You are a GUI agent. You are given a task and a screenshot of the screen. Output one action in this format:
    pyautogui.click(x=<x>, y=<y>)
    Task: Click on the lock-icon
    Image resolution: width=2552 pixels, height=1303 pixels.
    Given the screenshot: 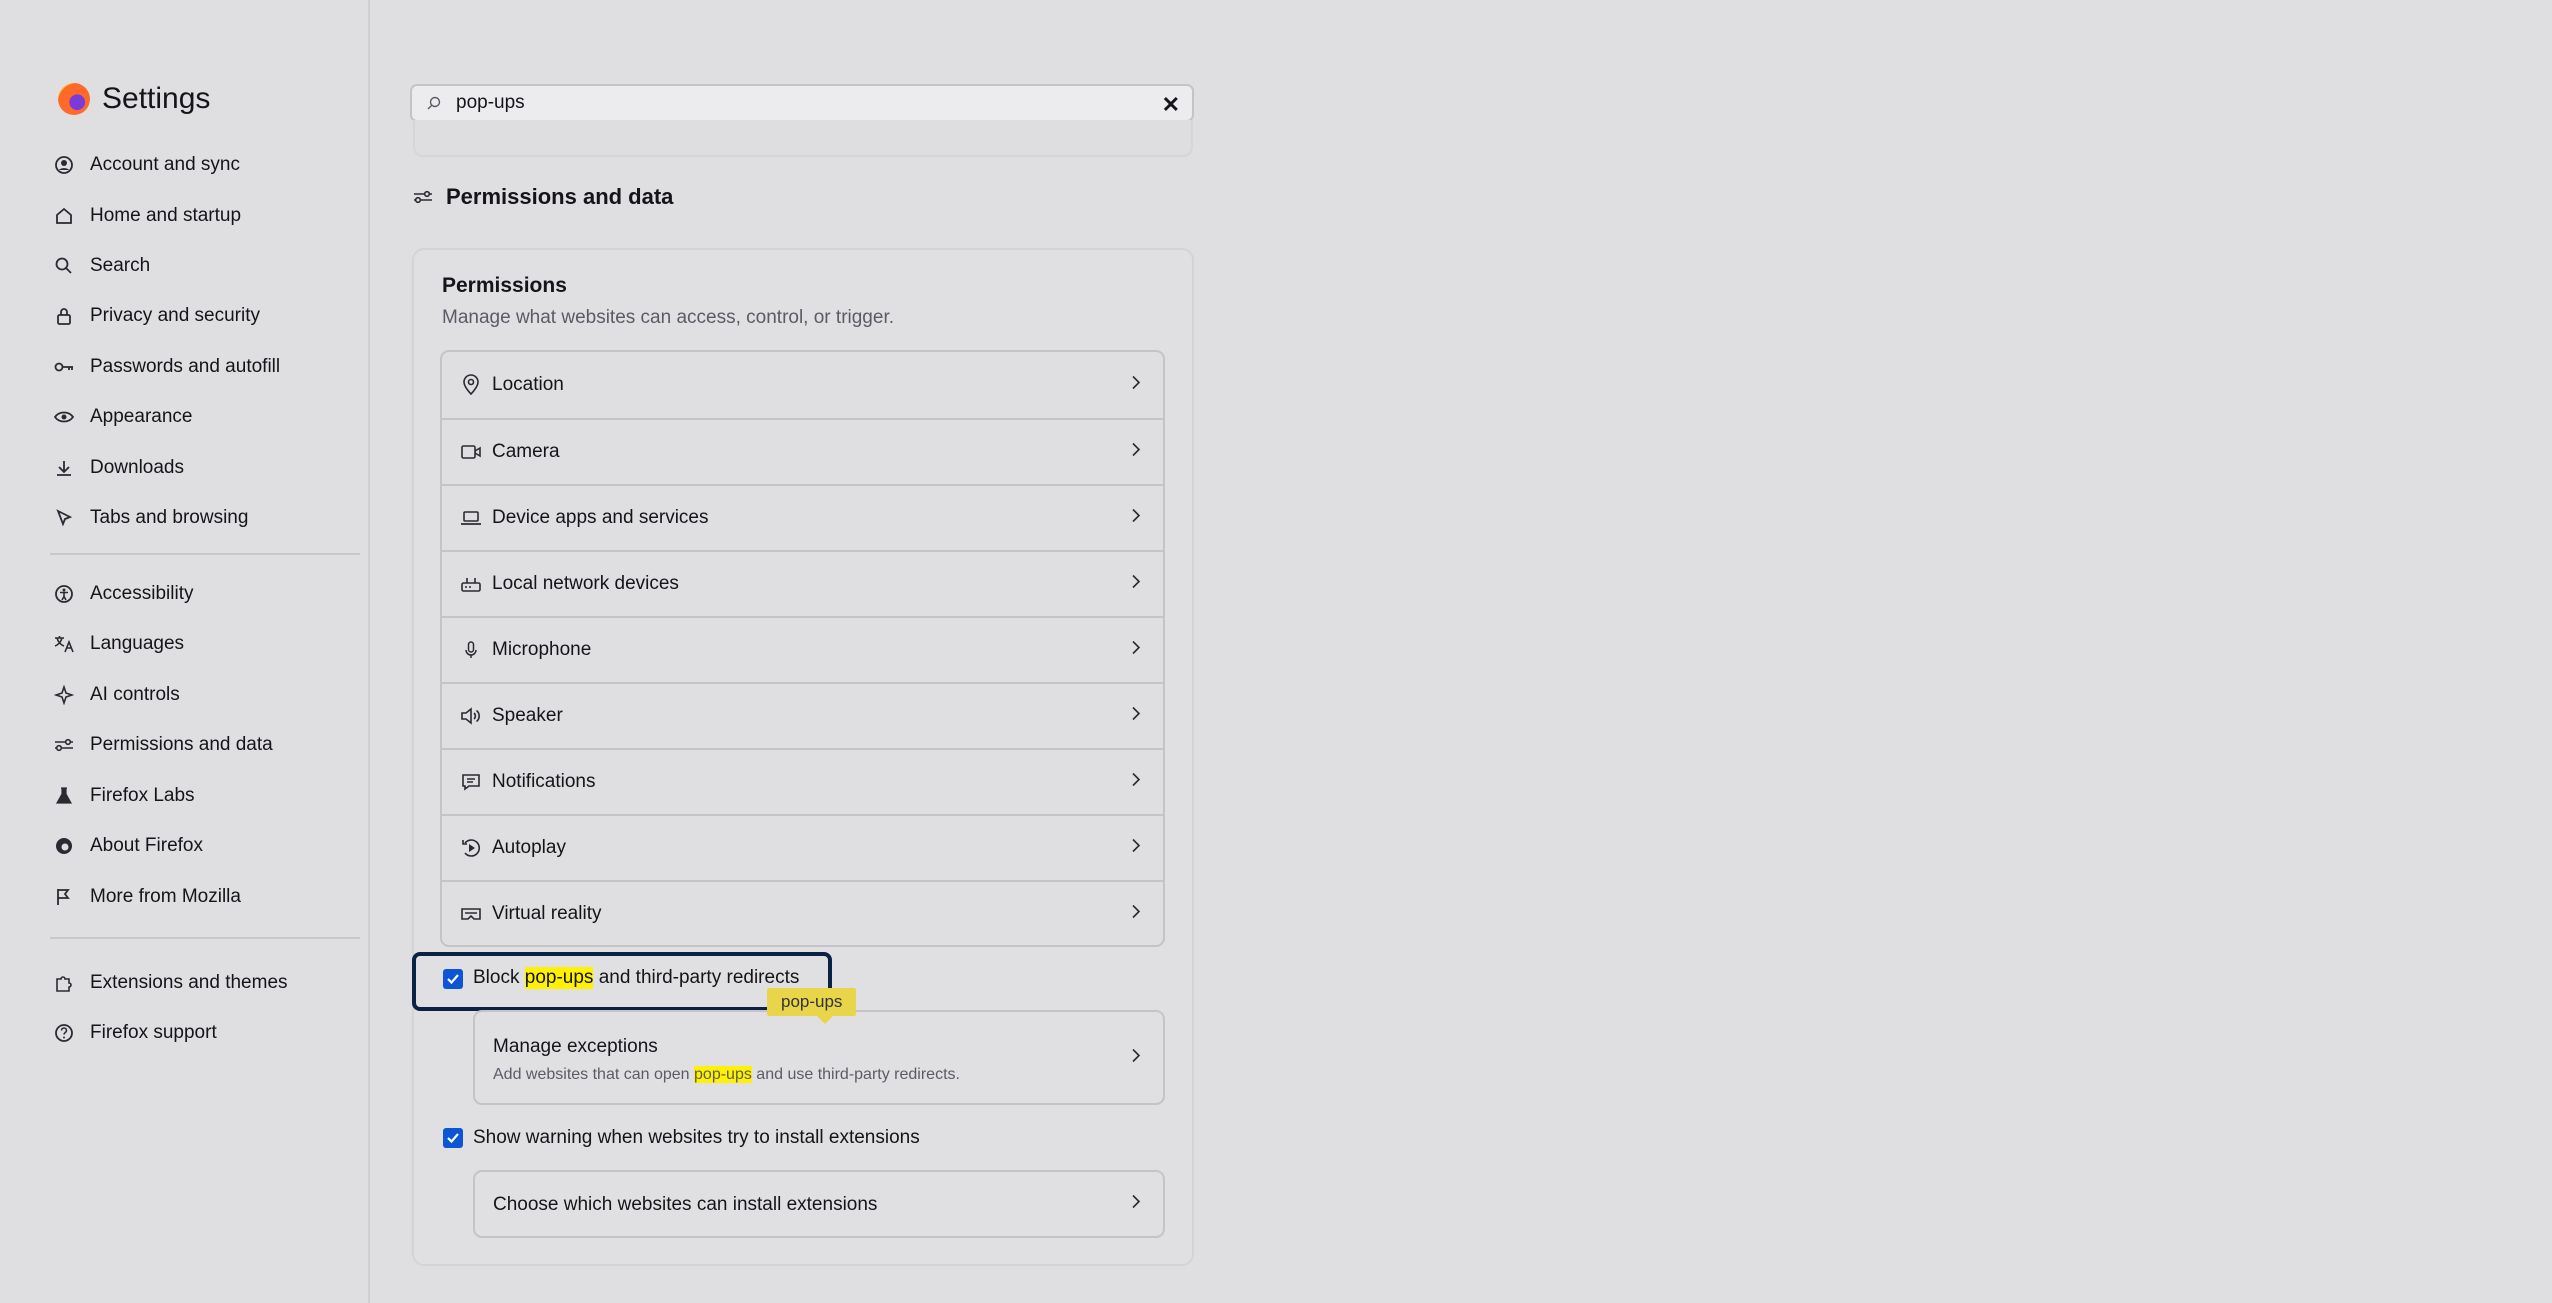 What is the action you would take?
    pyautogui.click(x=64, y=316)
    